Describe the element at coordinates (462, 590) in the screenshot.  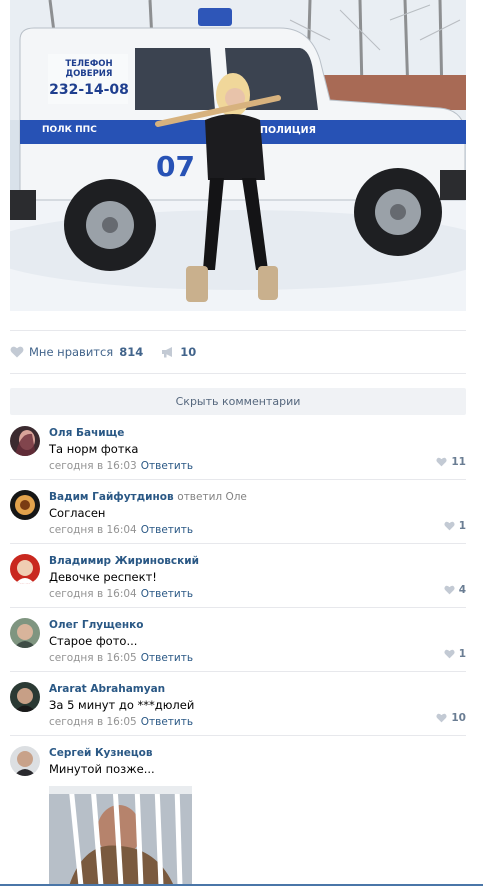
I see `comment-like-count: 4` at that location.